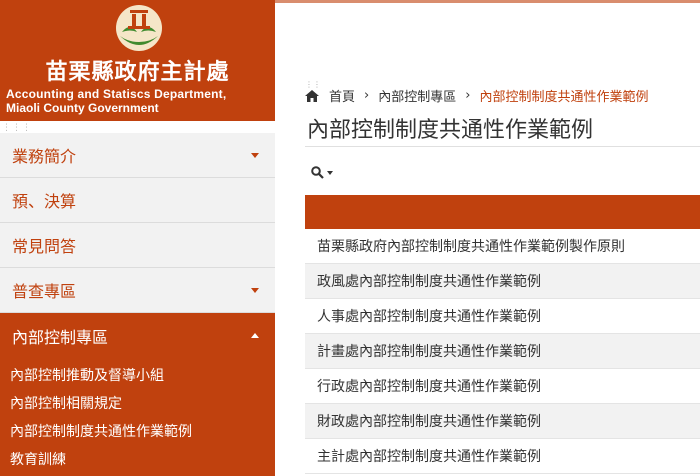 This screenshot has height=476, width=700. What do you see at coordinates (82, 108) in the screenshot?
I see `org-name-en-line2: Miaoli County Government` at bounding box center [82, 108].